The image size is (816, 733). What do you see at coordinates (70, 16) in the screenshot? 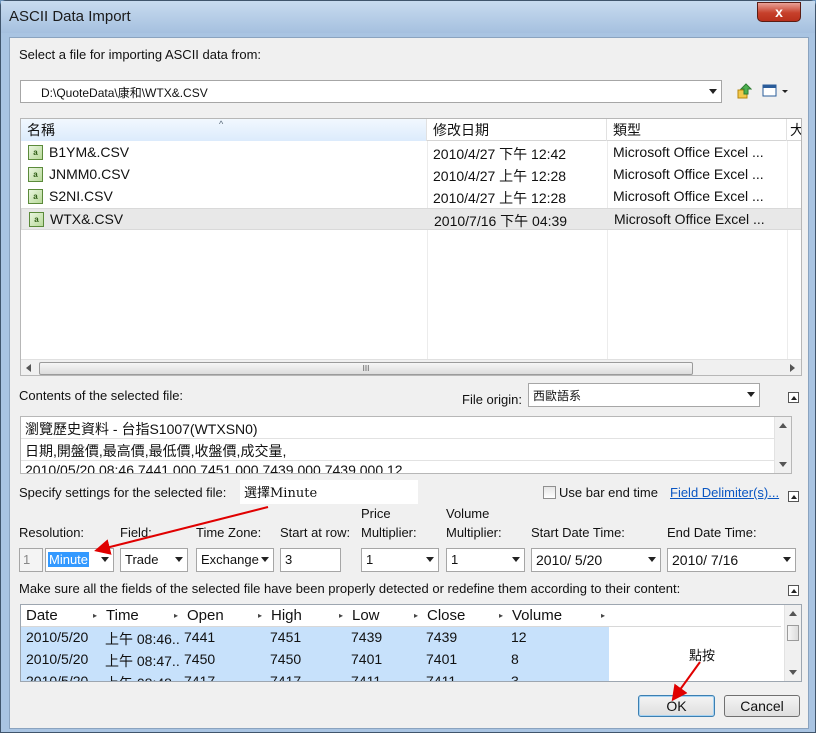
I see `window-title: ASCII Data Import` at bounding box center [70, 16].